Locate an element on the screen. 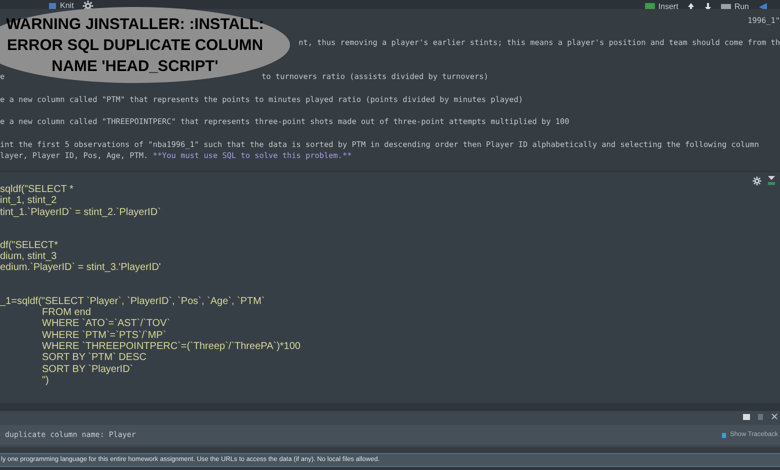  code-line: int_1, stint_2 is located at coordinates (29, 201).